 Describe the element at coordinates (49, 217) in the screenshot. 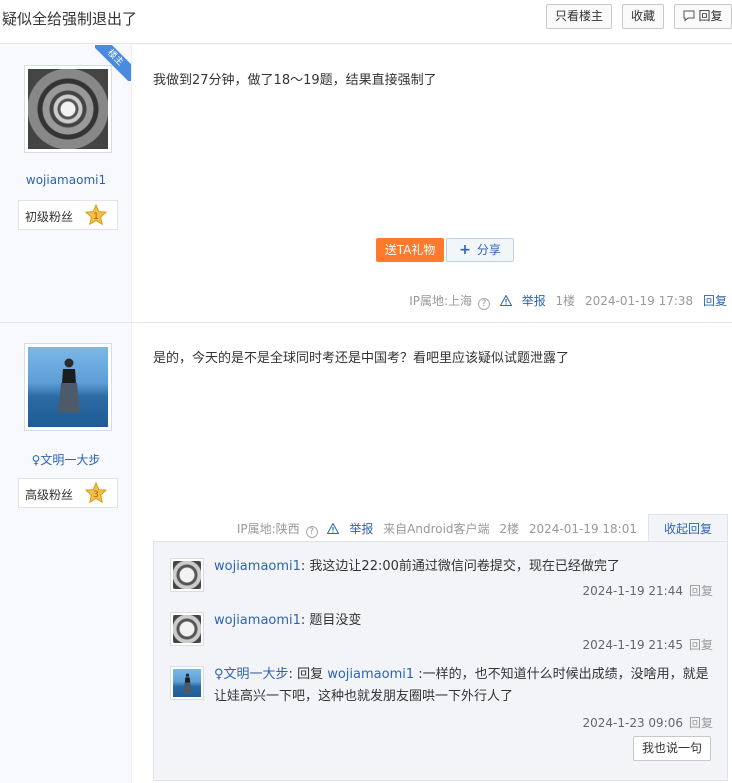

I see `fan-level-label: 初级粉丝` at that location.